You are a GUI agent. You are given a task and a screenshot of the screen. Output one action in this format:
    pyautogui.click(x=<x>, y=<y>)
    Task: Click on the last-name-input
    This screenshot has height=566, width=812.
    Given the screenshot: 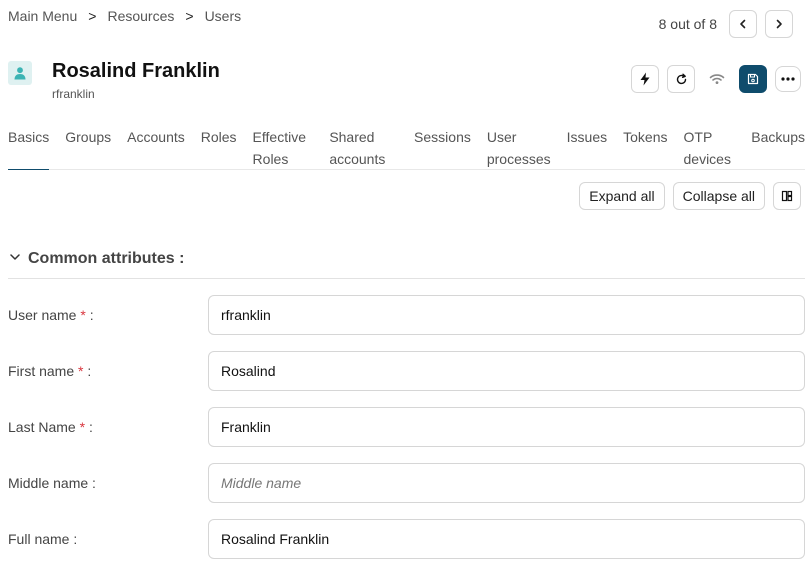 What is the action you would take?
    pyautogui.click(x=506, y=427)
    